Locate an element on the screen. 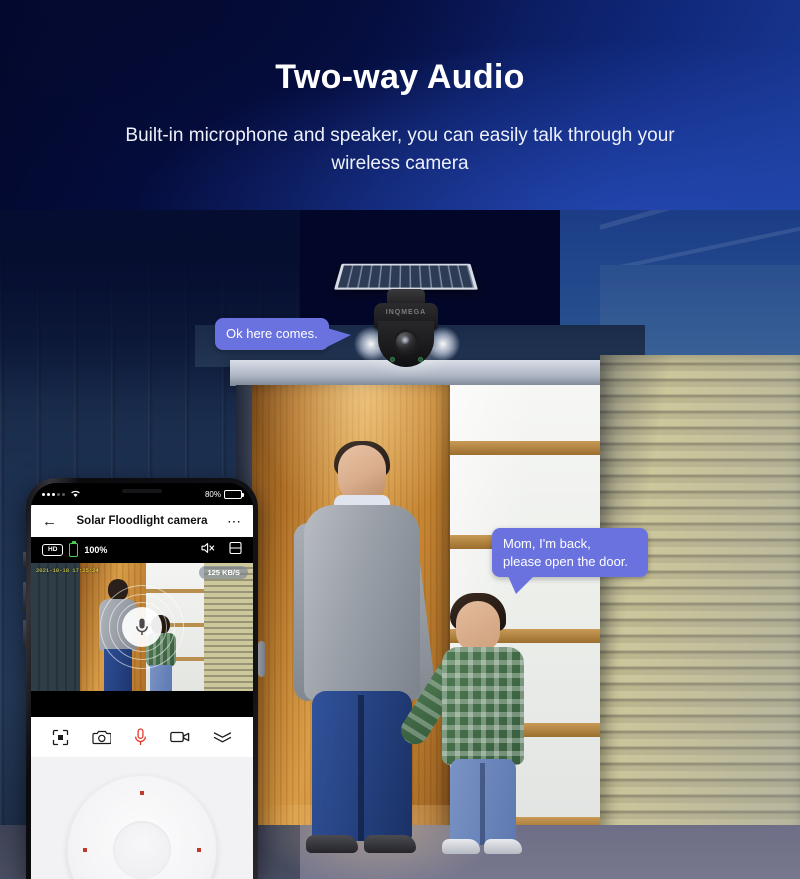 The width and height of the screenshot is (800, 879). phone-status-bar: 80% is located at coordinates (142, 494).